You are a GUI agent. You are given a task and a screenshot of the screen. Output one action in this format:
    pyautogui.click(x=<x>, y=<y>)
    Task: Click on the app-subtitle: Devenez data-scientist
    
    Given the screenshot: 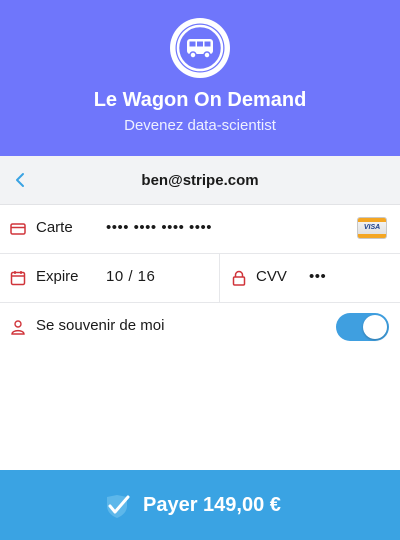 What is the action you would take?
    pyautogui.click(x=200, y=125)
    